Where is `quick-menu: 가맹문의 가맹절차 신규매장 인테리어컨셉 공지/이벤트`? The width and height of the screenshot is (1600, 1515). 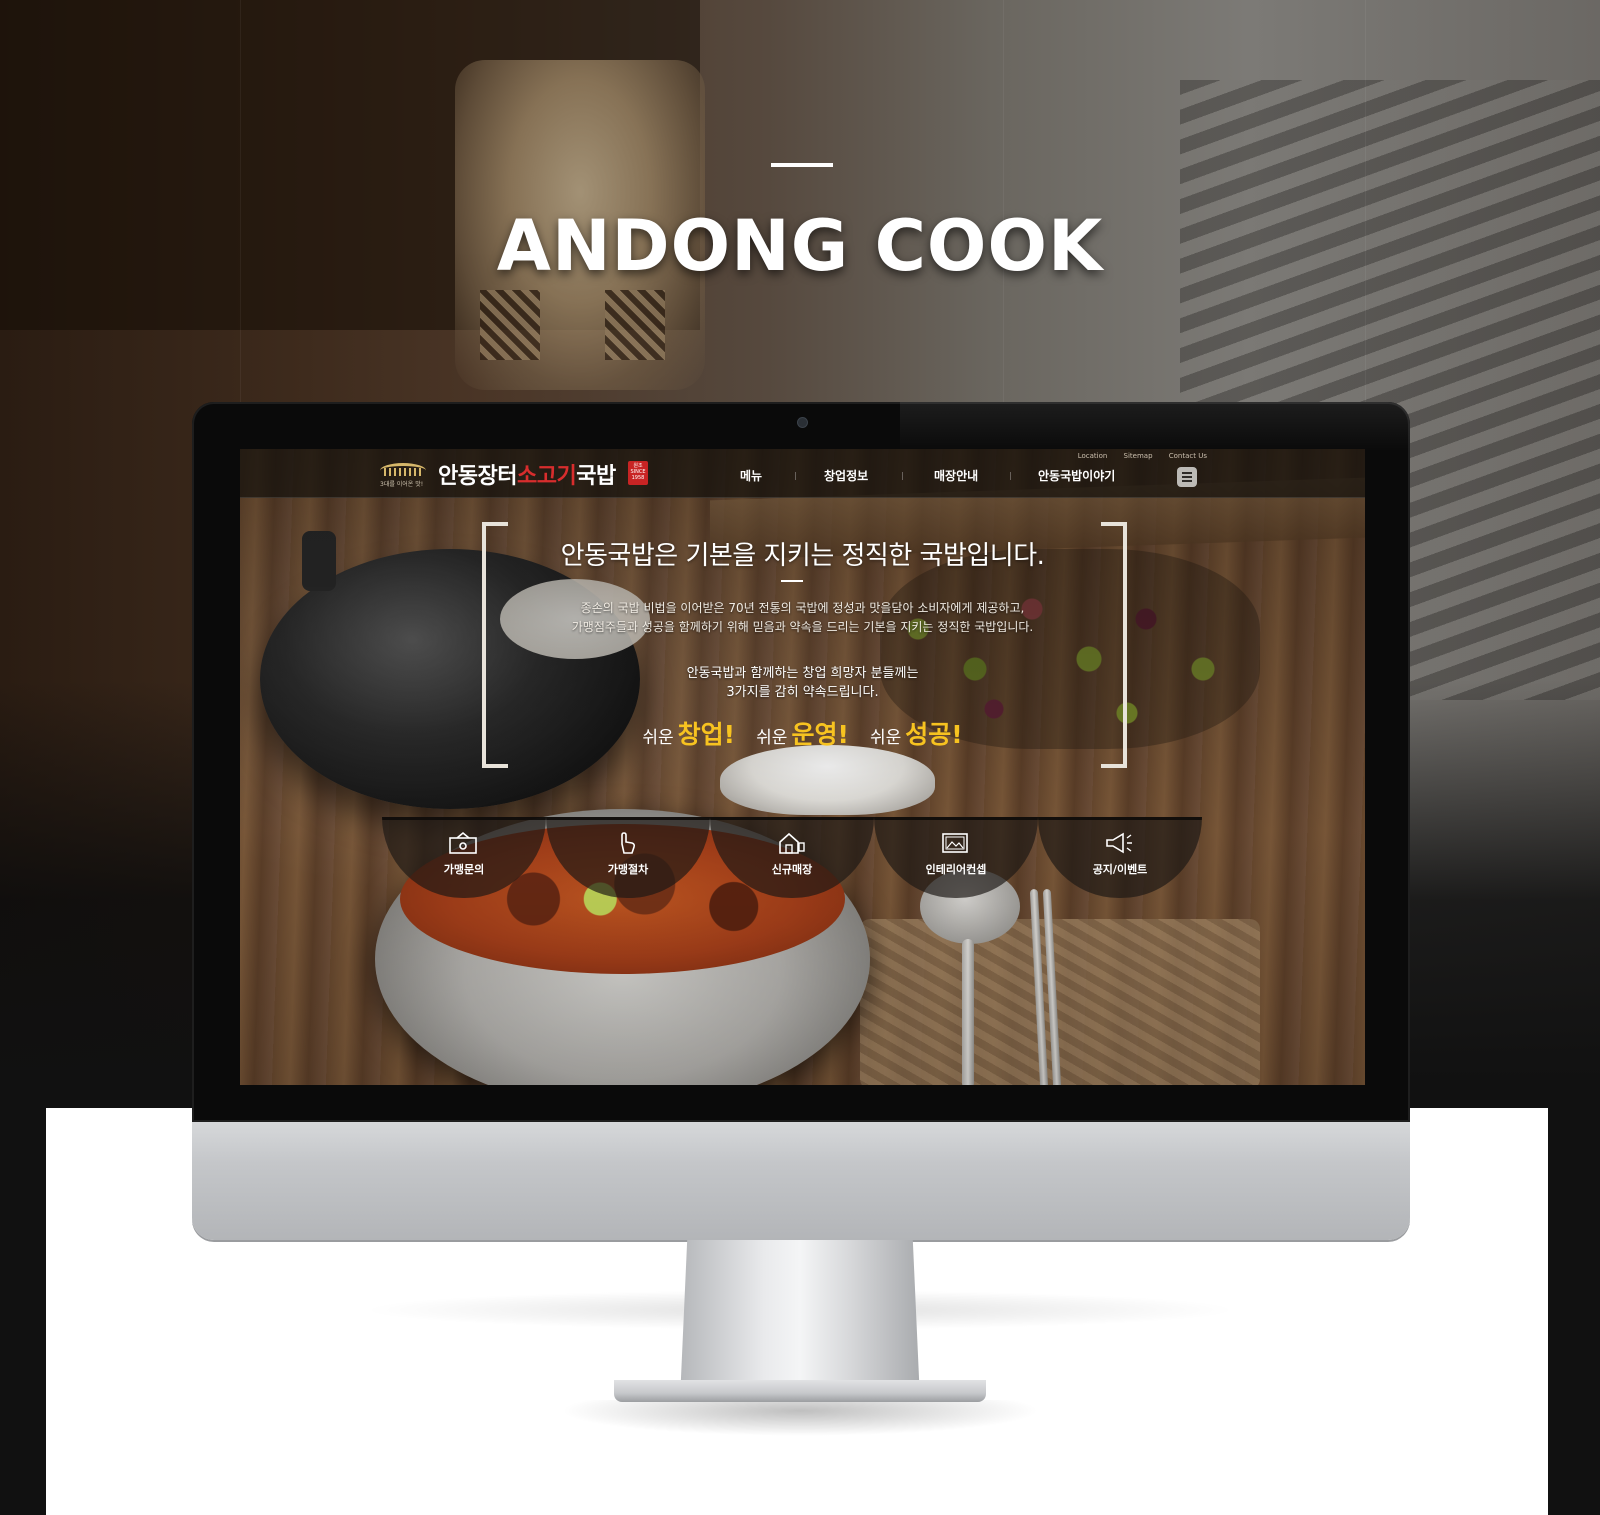 quick-menu: 가맹문의 가맹절차 신규매장 인테리어컨셉 공지/이벤트 is located at coordinates (792, 857).